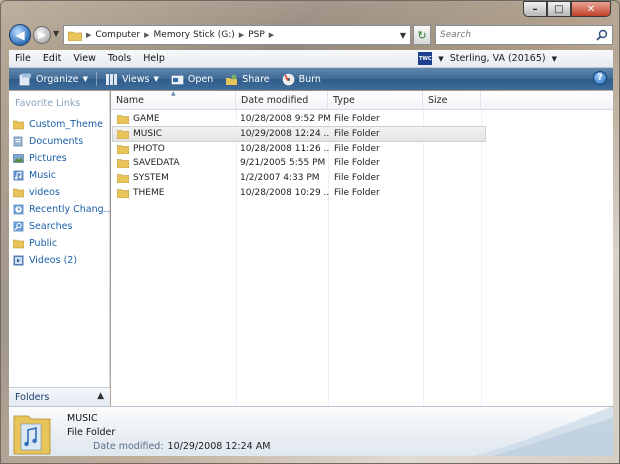  Describe the element at coordinates (403, 35) in the screenshot. I see `address-dropdown: ▼` at that location.